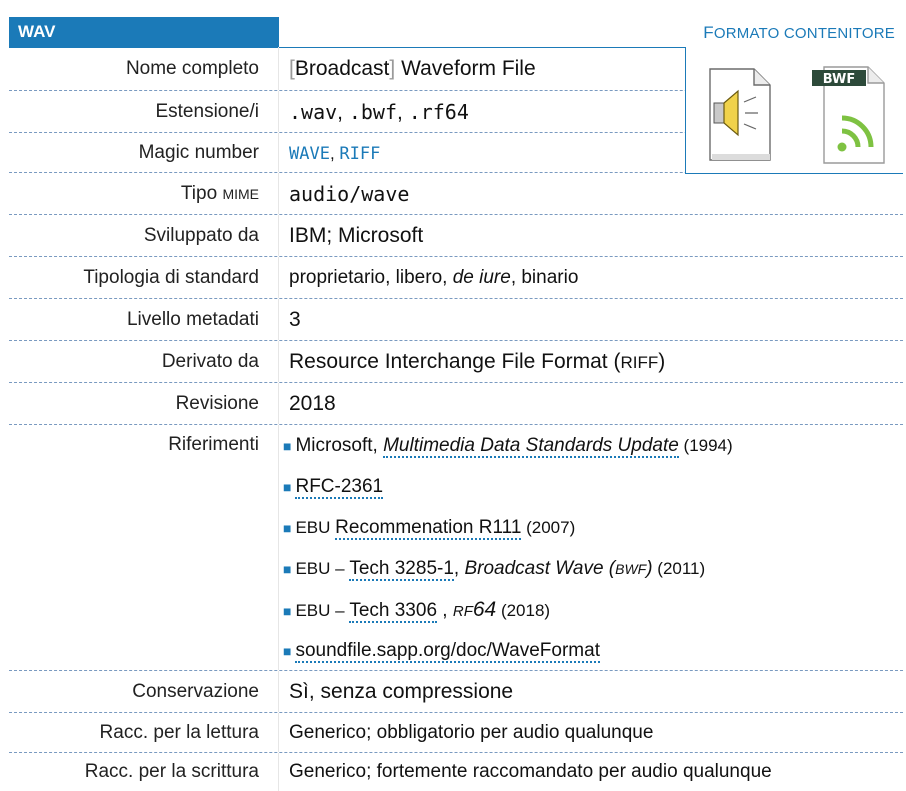 The image size is (906, 791). I want to click on magic-riff: RIFF, so click(360, 154).